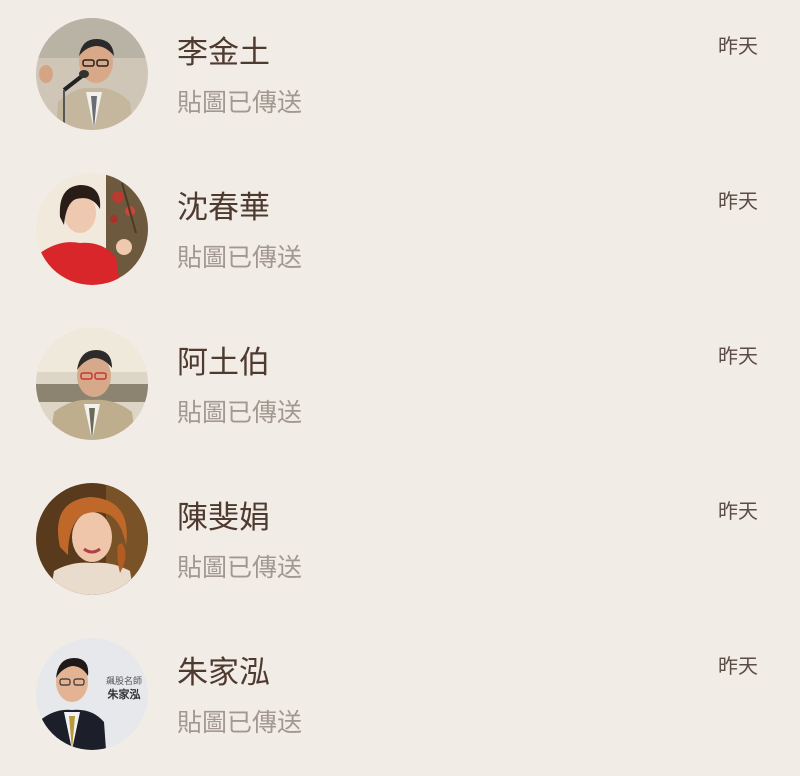  What do you see at coordinates (223, 518) in the screenshot?
I see `contact-name: 陳斐娟` at bounding box center [223, 518].